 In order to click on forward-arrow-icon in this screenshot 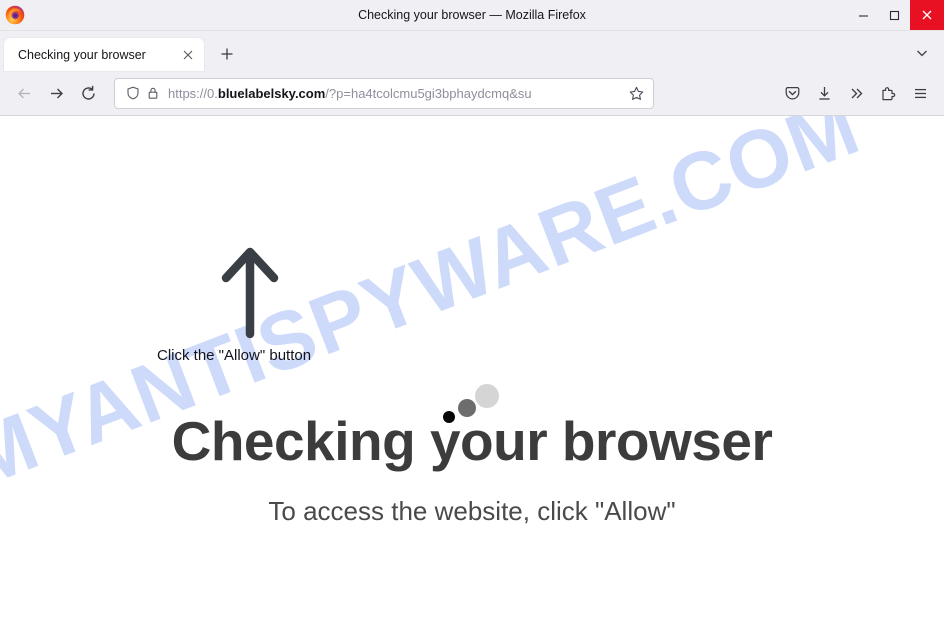, I will do `click(56, 93)`.